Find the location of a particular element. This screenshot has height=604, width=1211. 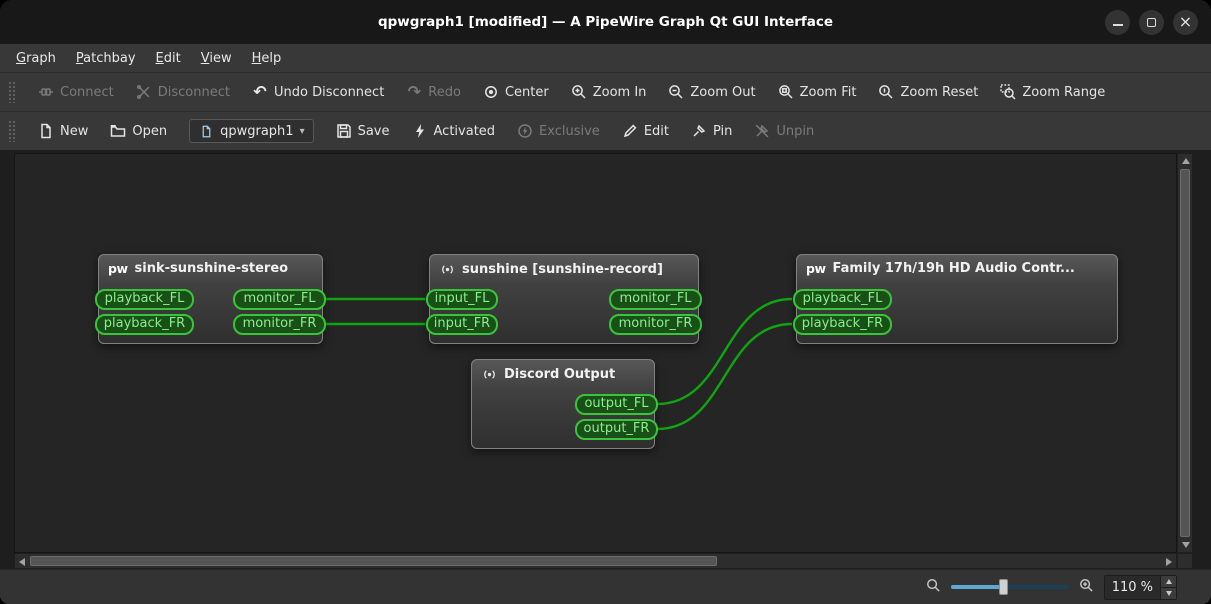

zoom-slider is located at coordinates (1009, 587).